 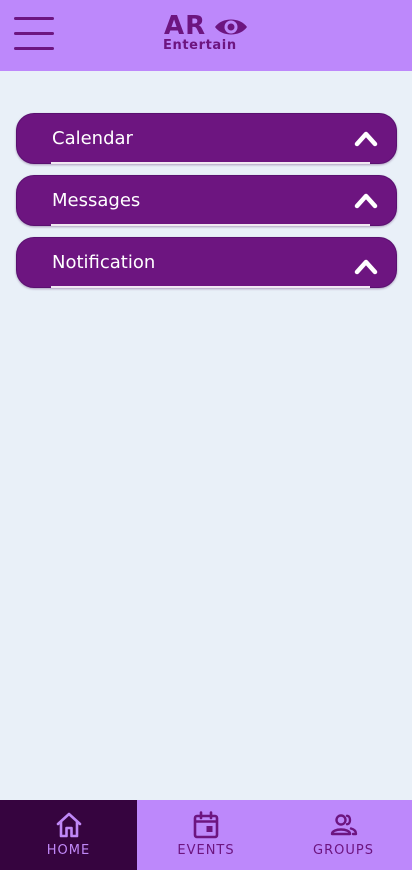 I want to click on top-app-bar: AR Entertain, so click(x=206, y=35).